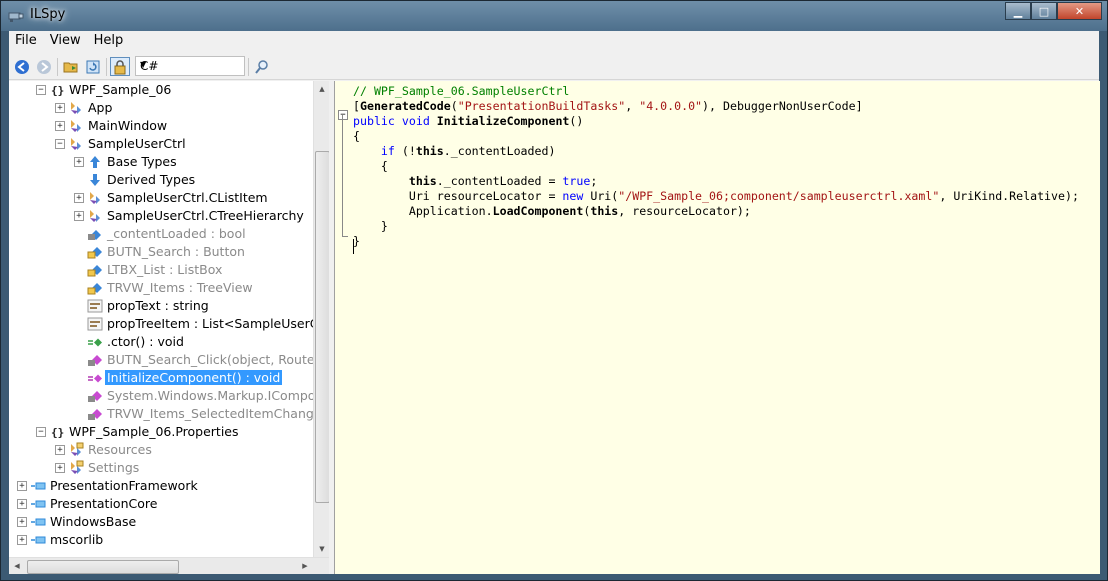 This screenshot has width=1108, height=581. Describe the element at coordinates (71, 66) in the screenshot. I see `open-button` at that location.